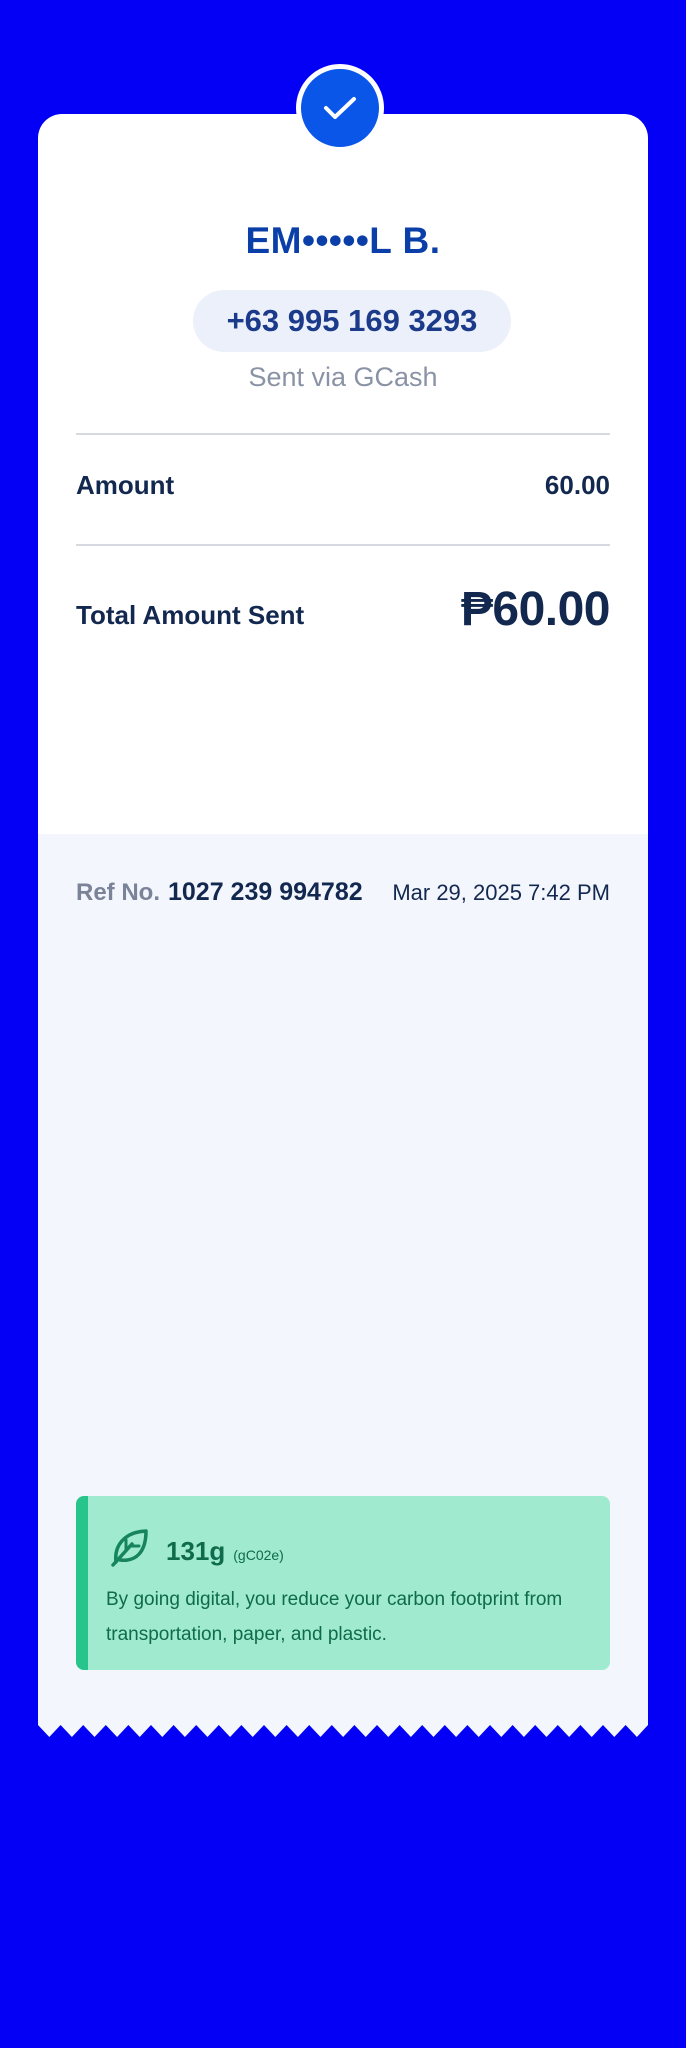 This screenshot has width=686, height=2048. What do you see at coordinates (352, 321) in the screenshot?
I see `recipient-phone: +63 995 169 3293` at bounding box center [352, 321].